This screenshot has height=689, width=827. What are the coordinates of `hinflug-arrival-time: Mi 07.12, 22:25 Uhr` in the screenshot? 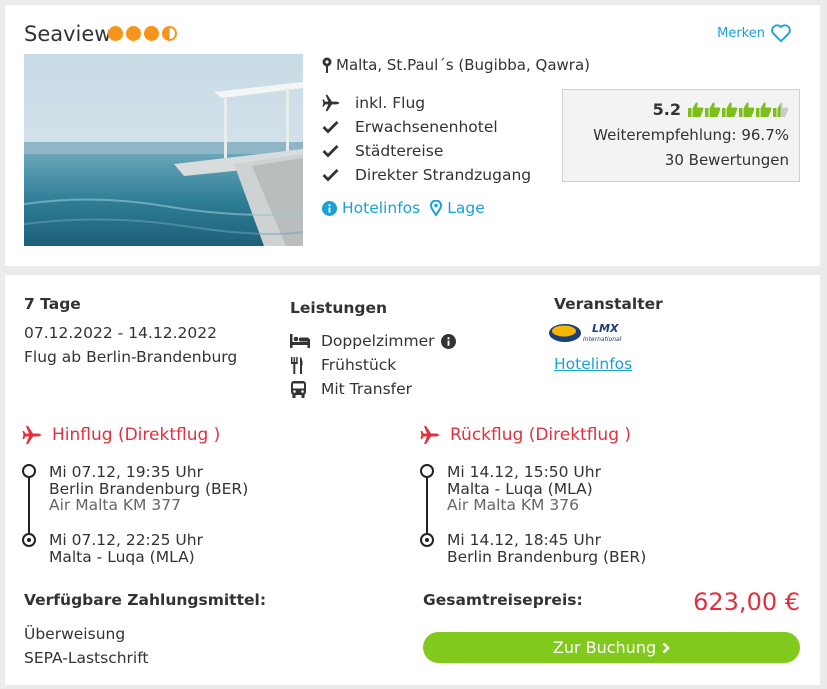 It's located at (126, 540).